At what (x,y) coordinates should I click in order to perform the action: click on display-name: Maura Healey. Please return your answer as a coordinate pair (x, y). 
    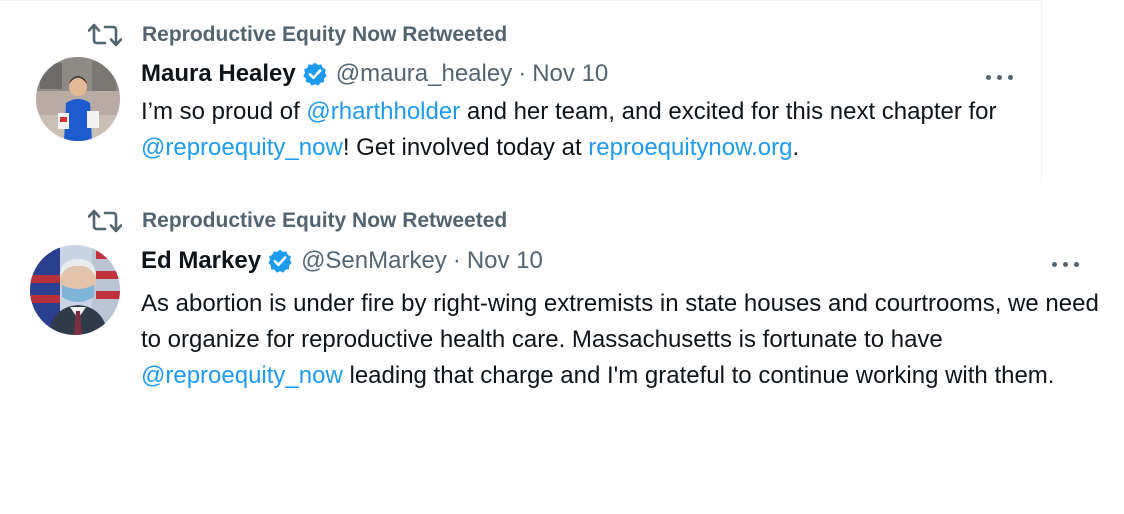
    Looking at the image, I should click on (218, 74).